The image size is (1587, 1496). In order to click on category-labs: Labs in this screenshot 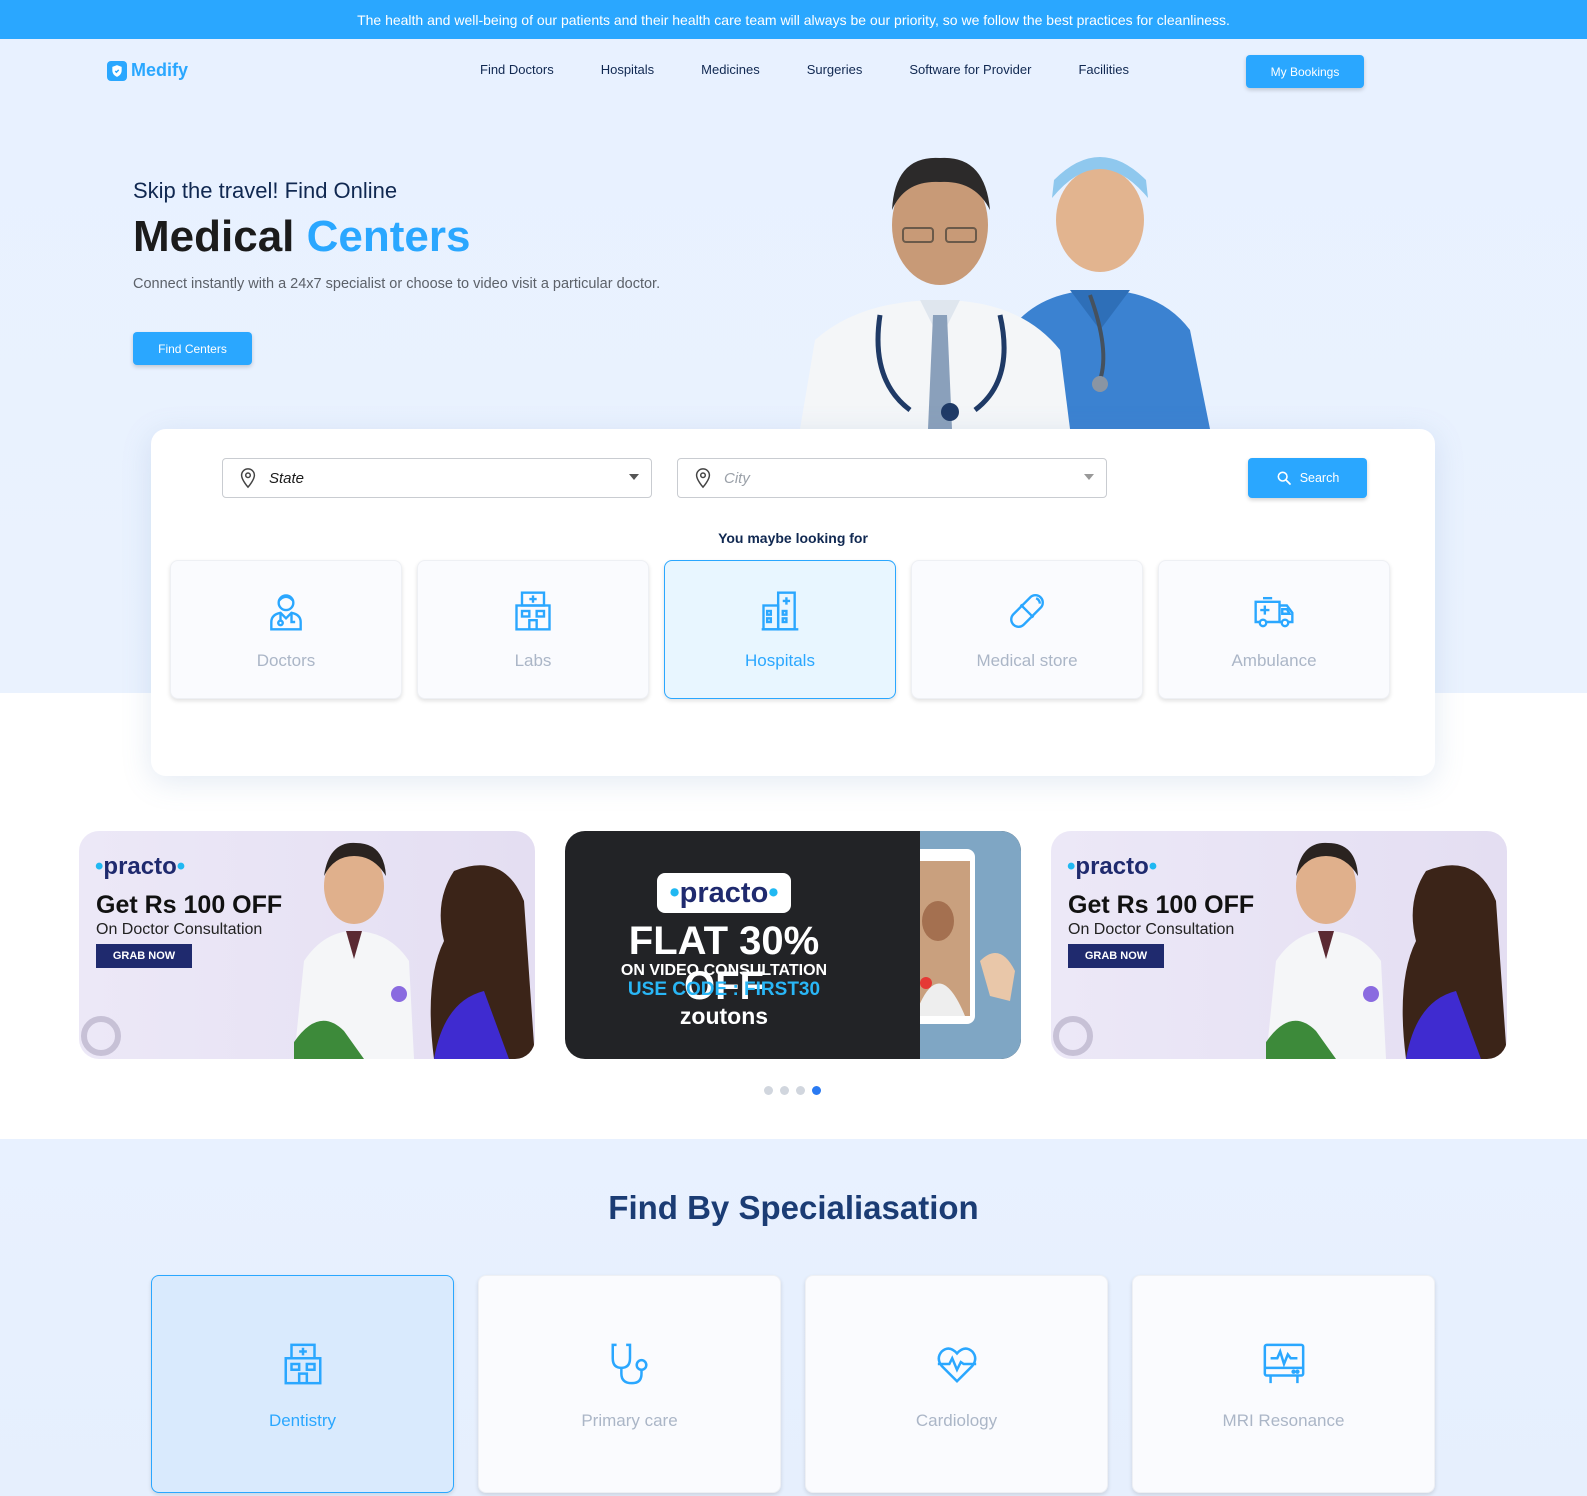, I will do `click(533, 629)`.